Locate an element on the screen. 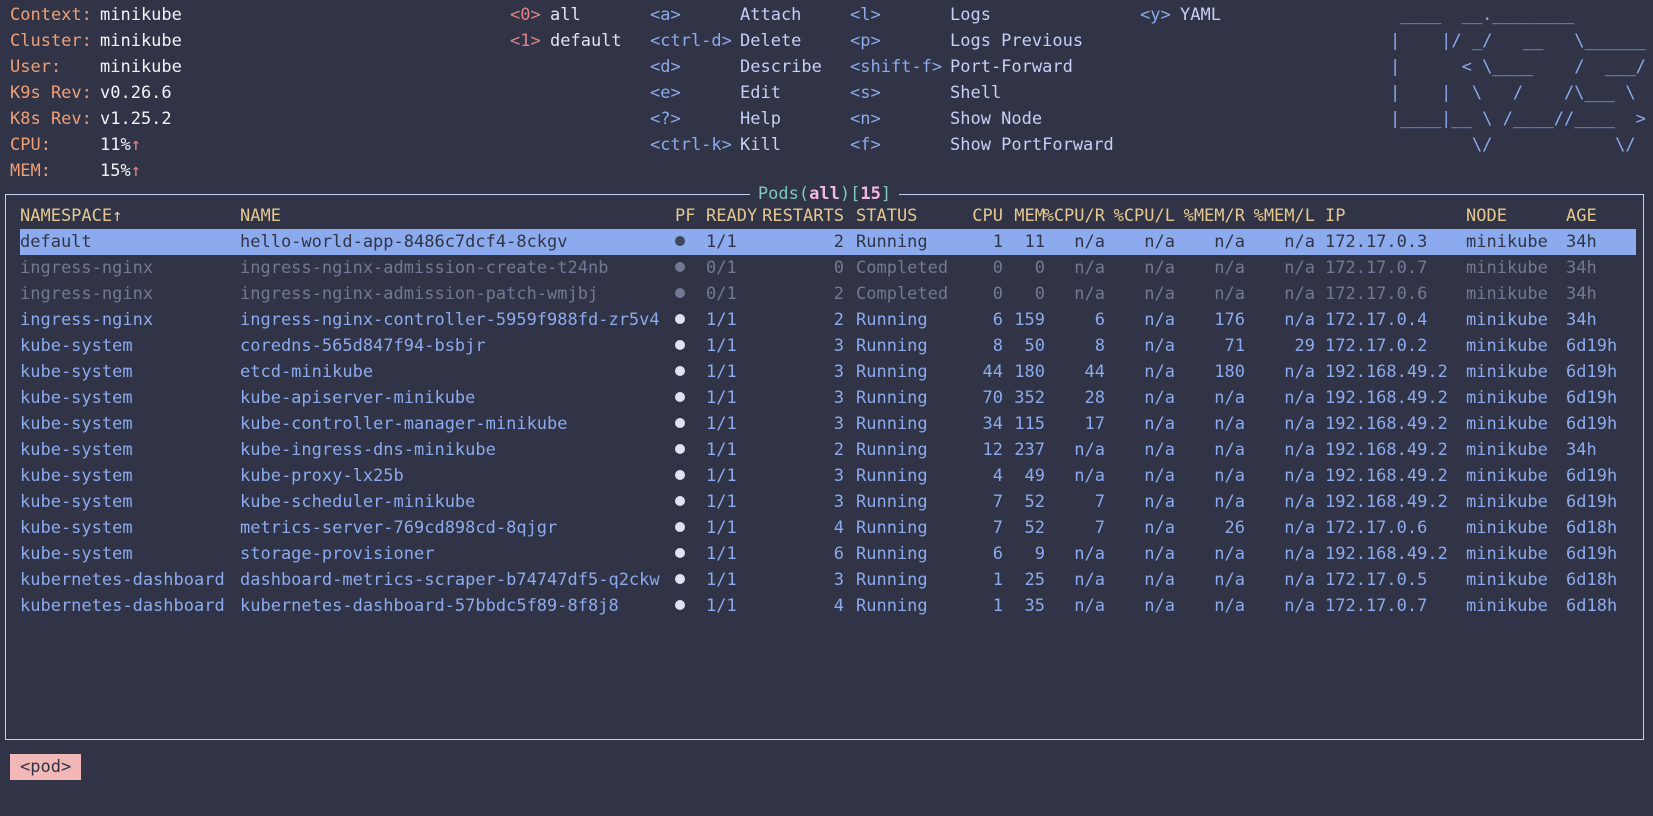  namespace-label: default is located at coordinates (586, 41).